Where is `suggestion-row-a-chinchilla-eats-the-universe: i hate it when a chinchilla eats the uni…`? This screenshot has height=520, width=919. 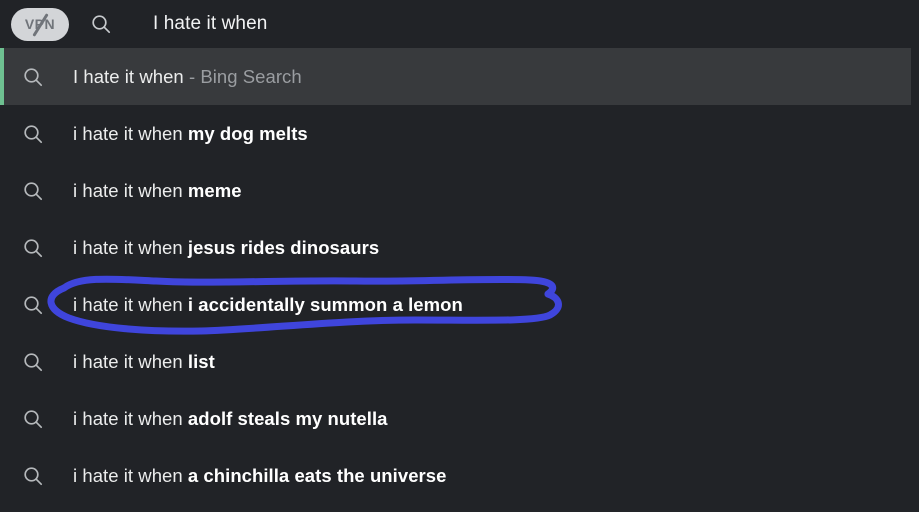
suggestion-row-a-chinchilla-eats-the-universe: i hate it when a chinchilla eats the uni… is located at coordinates (459, 475).